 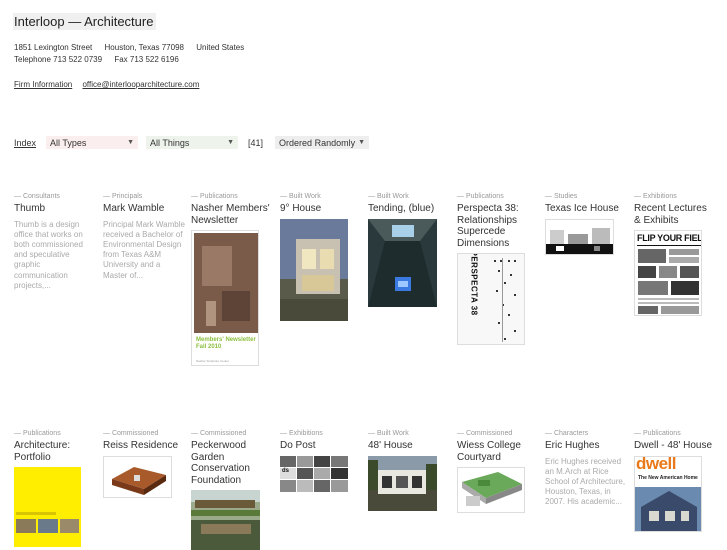 What do you see at coordinates (409, 446) in the screenshot?
I see `item-title: 48' House` at bounding box center [409, 446].